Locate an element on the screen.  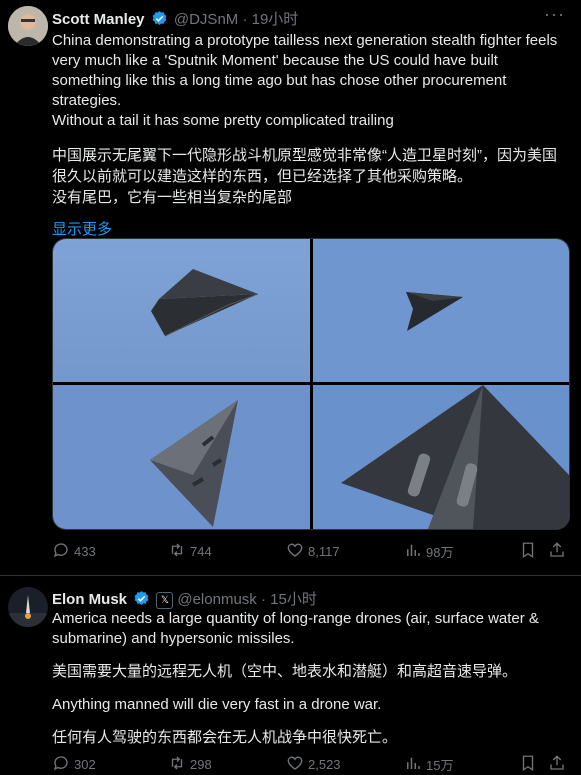
reply-button: 302 is located at coordinates (74, 764).